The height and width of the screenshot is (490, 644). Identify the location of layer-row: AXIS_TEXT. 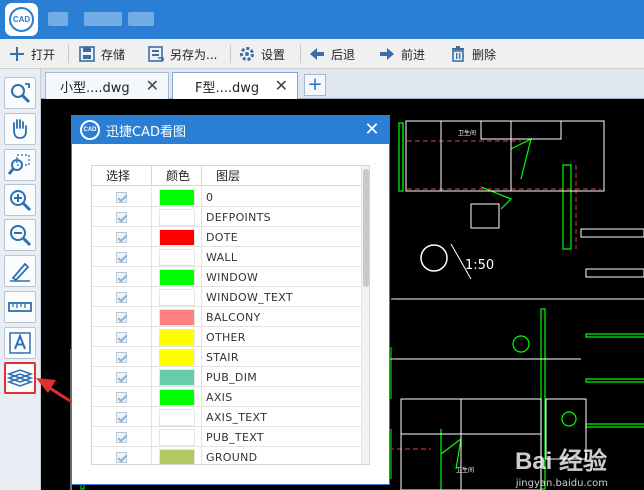
(227, 417).